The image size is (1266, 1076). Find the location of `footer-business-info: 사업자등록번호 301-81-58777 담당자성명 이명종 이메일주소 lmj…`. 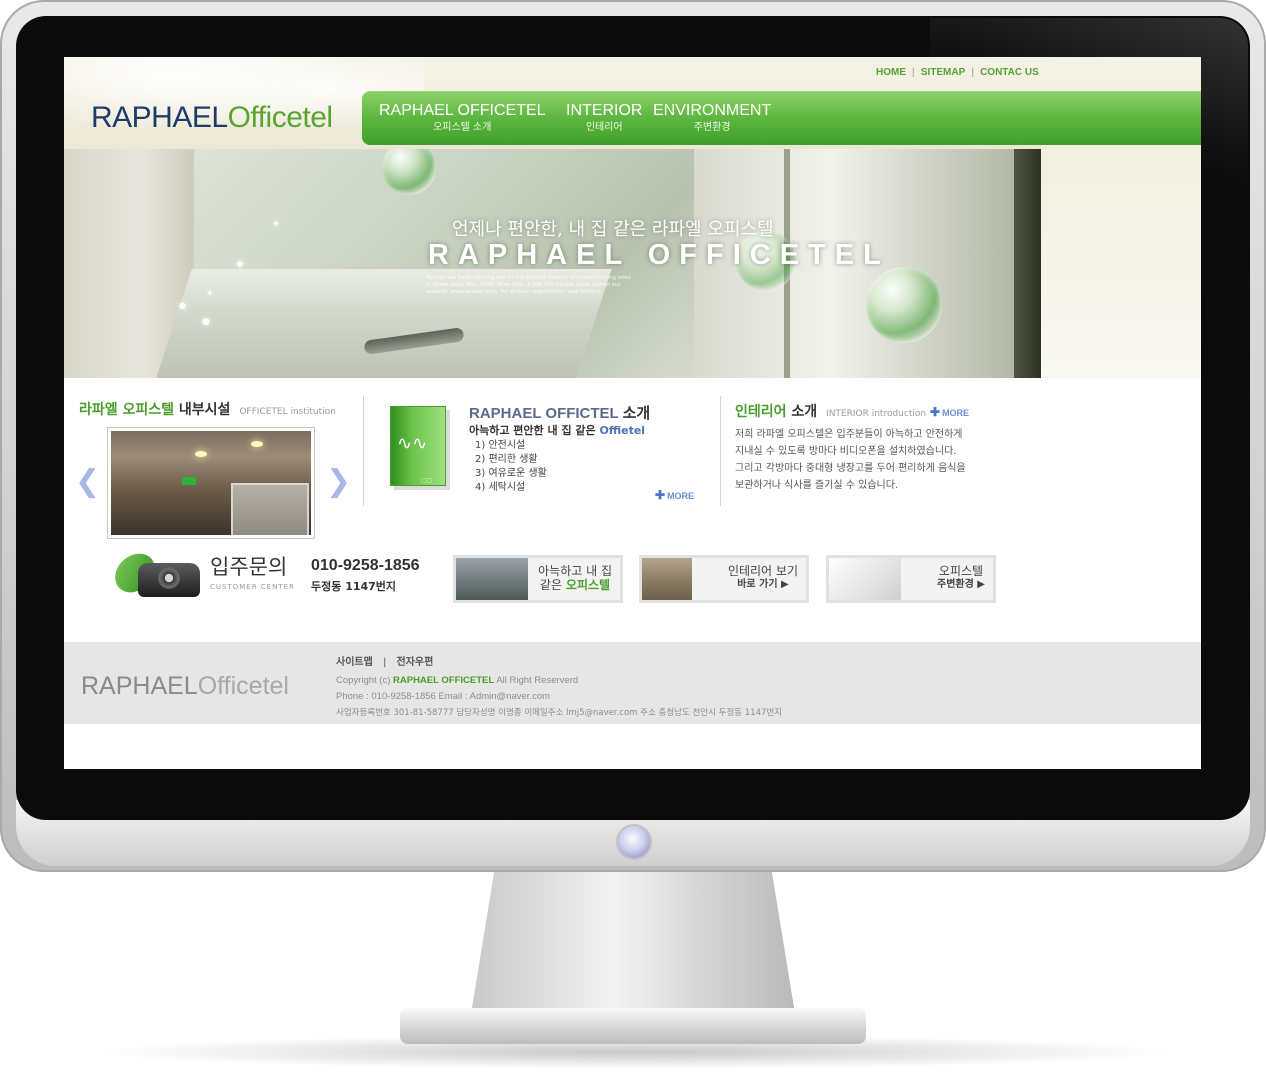

footer-business-info: 사업자등록번호 301-81-58777 담당자성명 이명종 이메일주소 lmj… is located at coordinates (559, 713).